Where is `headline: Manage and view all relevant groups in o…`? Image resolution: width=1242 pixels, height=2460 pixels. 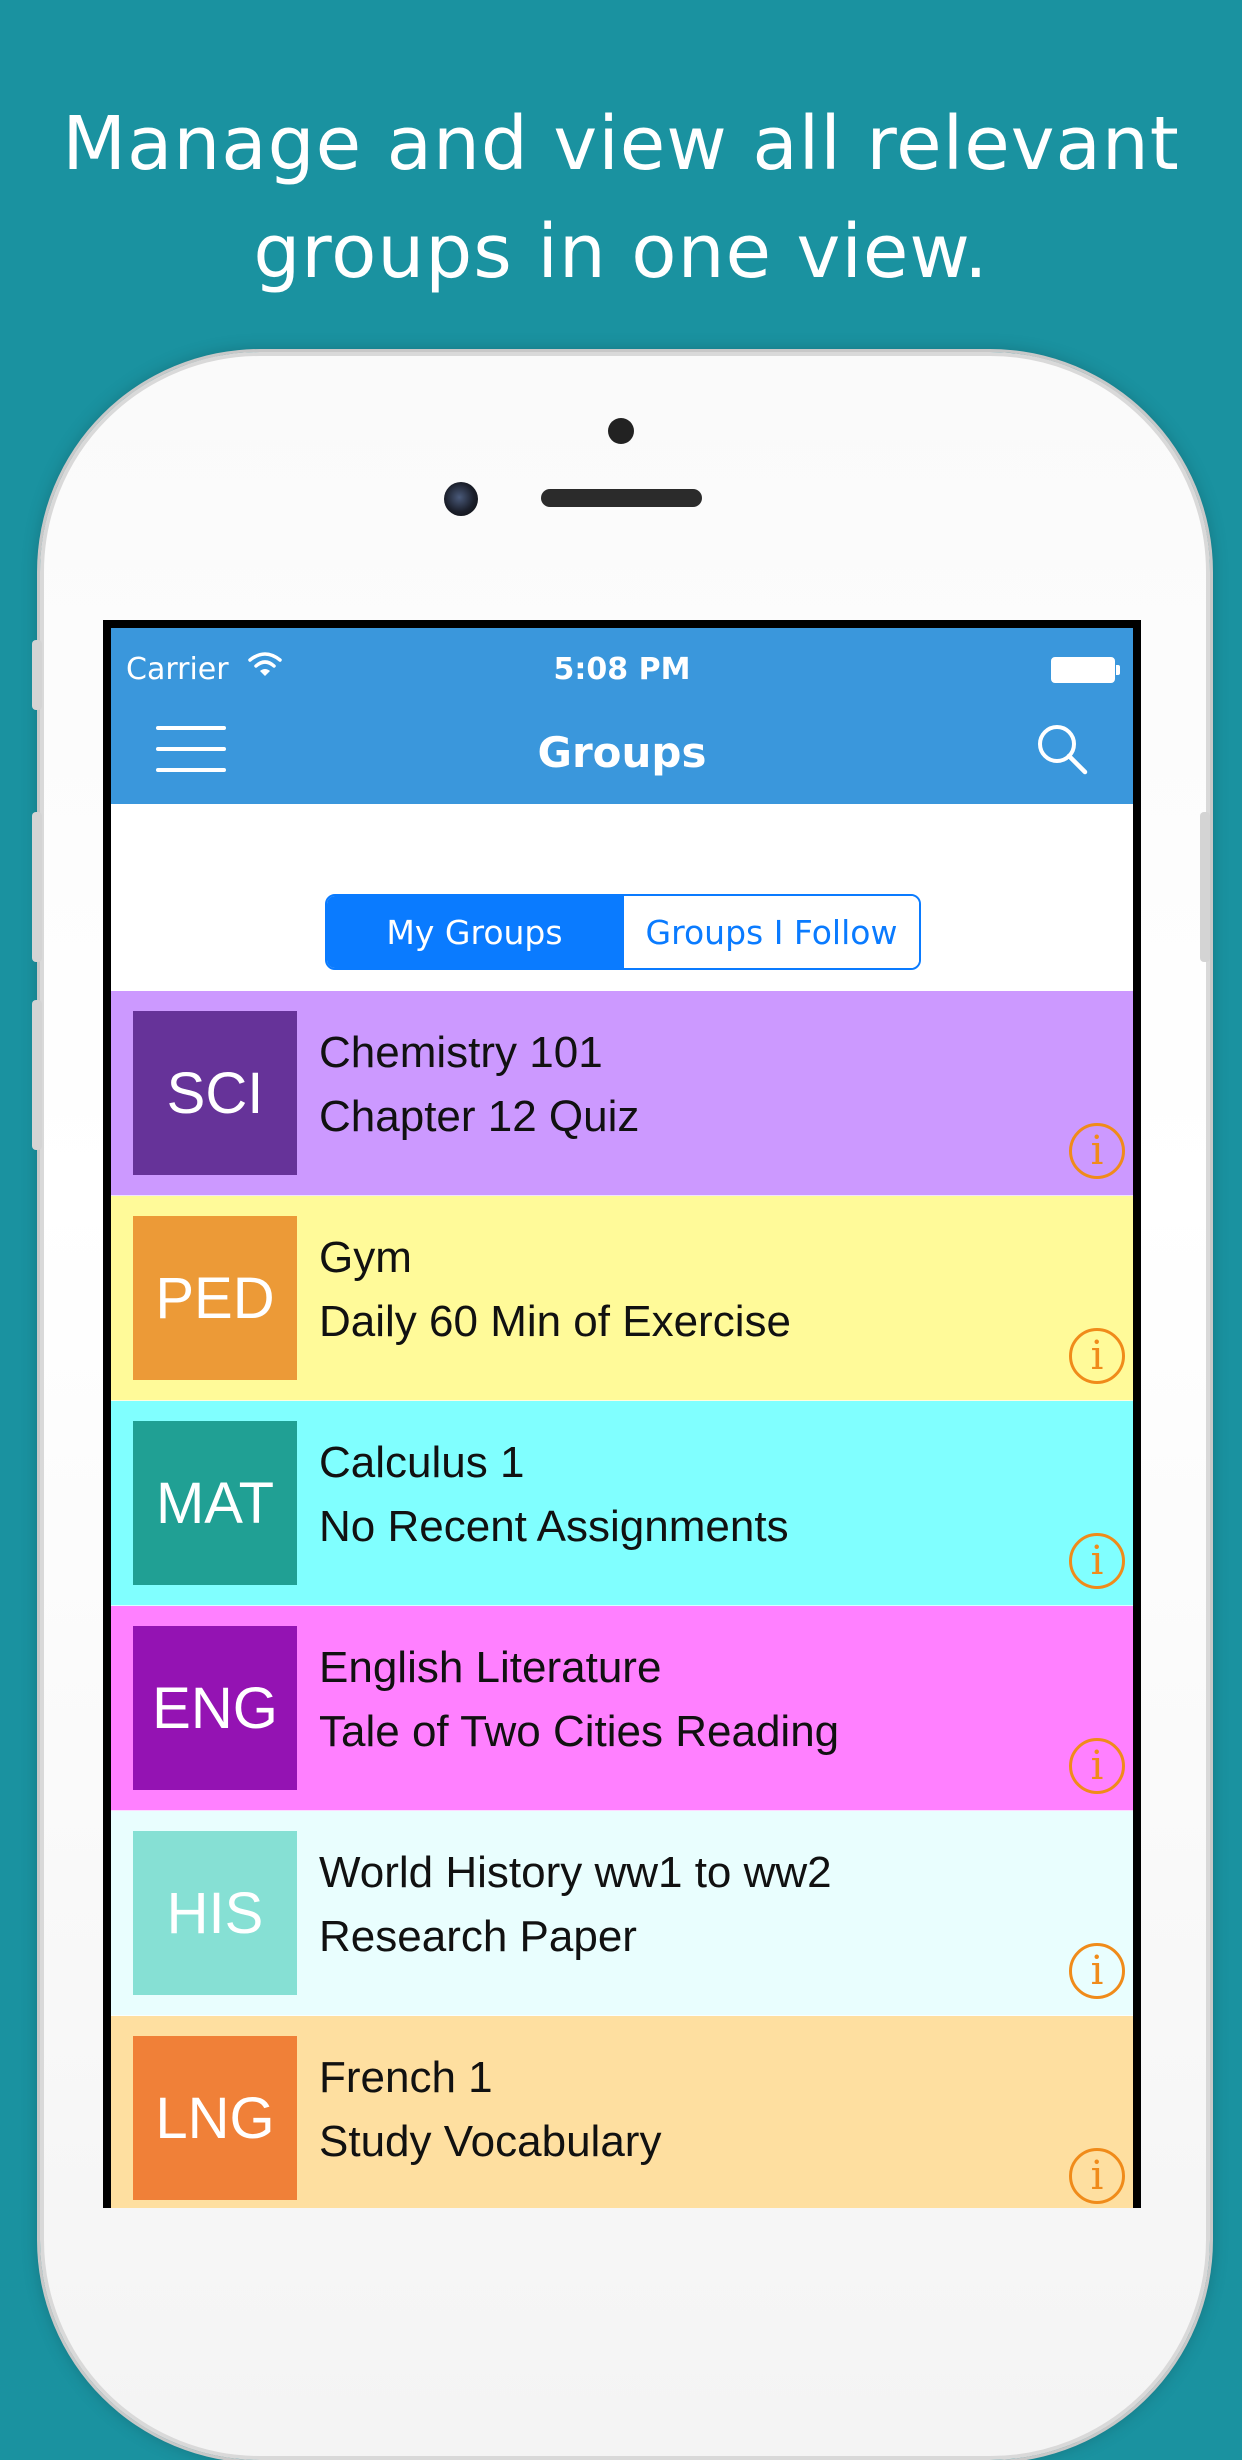
headline: Manage and view all relevant groups in o… is located at coordinates (621, 198).